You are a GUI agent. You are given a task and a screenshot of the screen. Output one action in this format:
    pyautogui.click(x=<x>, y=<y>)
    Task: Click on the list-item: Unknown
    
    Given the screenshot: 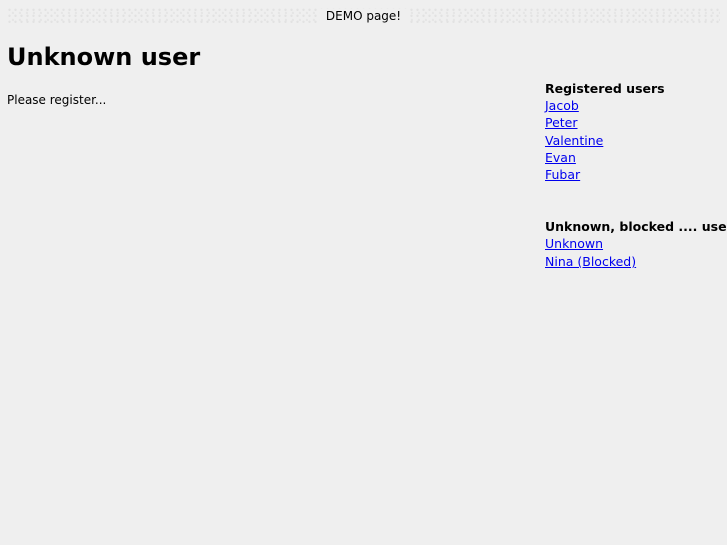 What is the action you would take?
    pyautogui.click(x=636, y=243)
    